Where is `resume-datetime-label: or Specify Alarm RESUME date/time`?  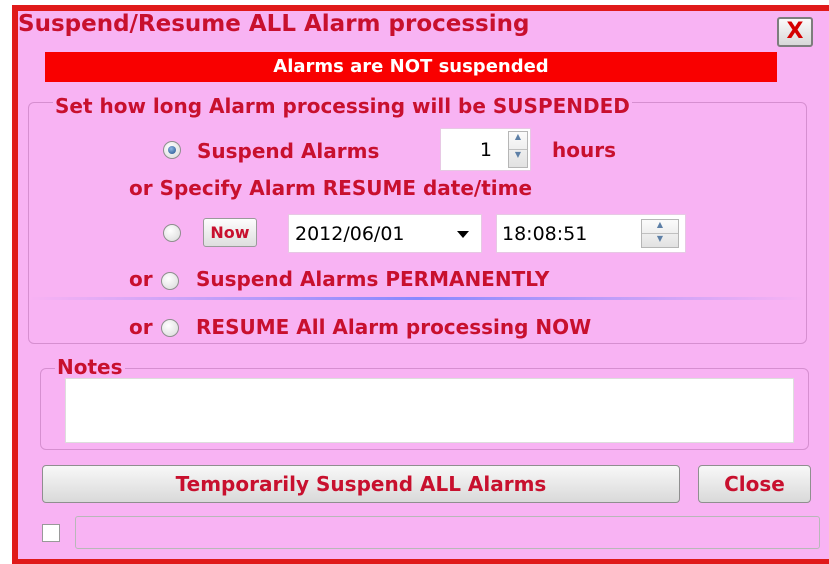 resume-datetime-label: or Specify Alarm RESUME date/time is located at coordinates (331, 188).